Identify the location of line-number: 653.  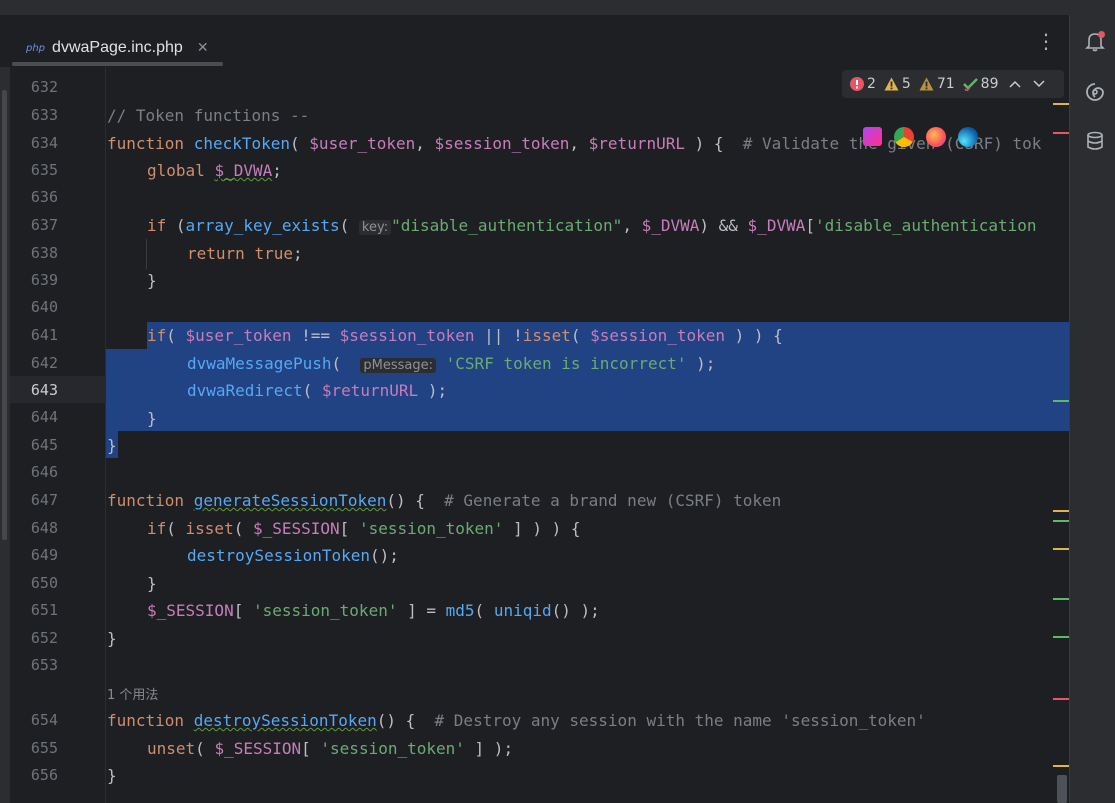
(34, 665).